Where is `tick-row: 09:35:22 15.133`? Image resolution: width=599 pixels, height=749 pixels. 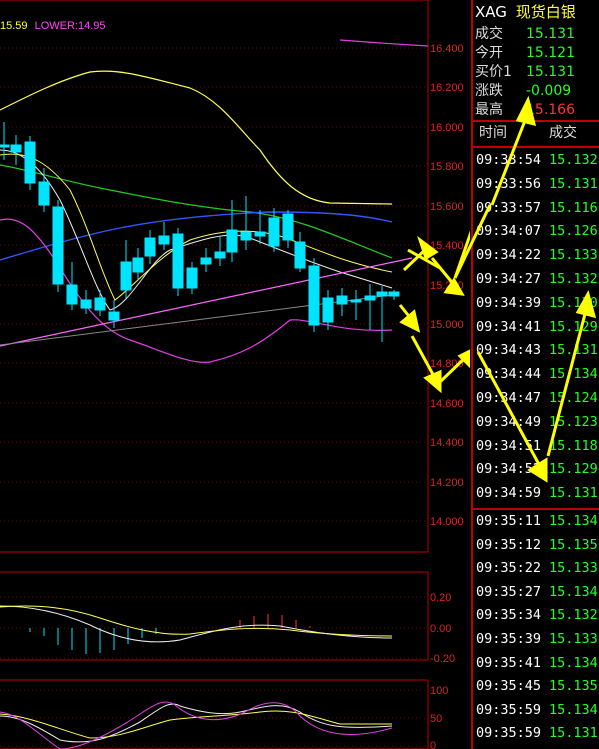 tick-row: 09:35:22 15.133 is located at coordinates (537, 568).